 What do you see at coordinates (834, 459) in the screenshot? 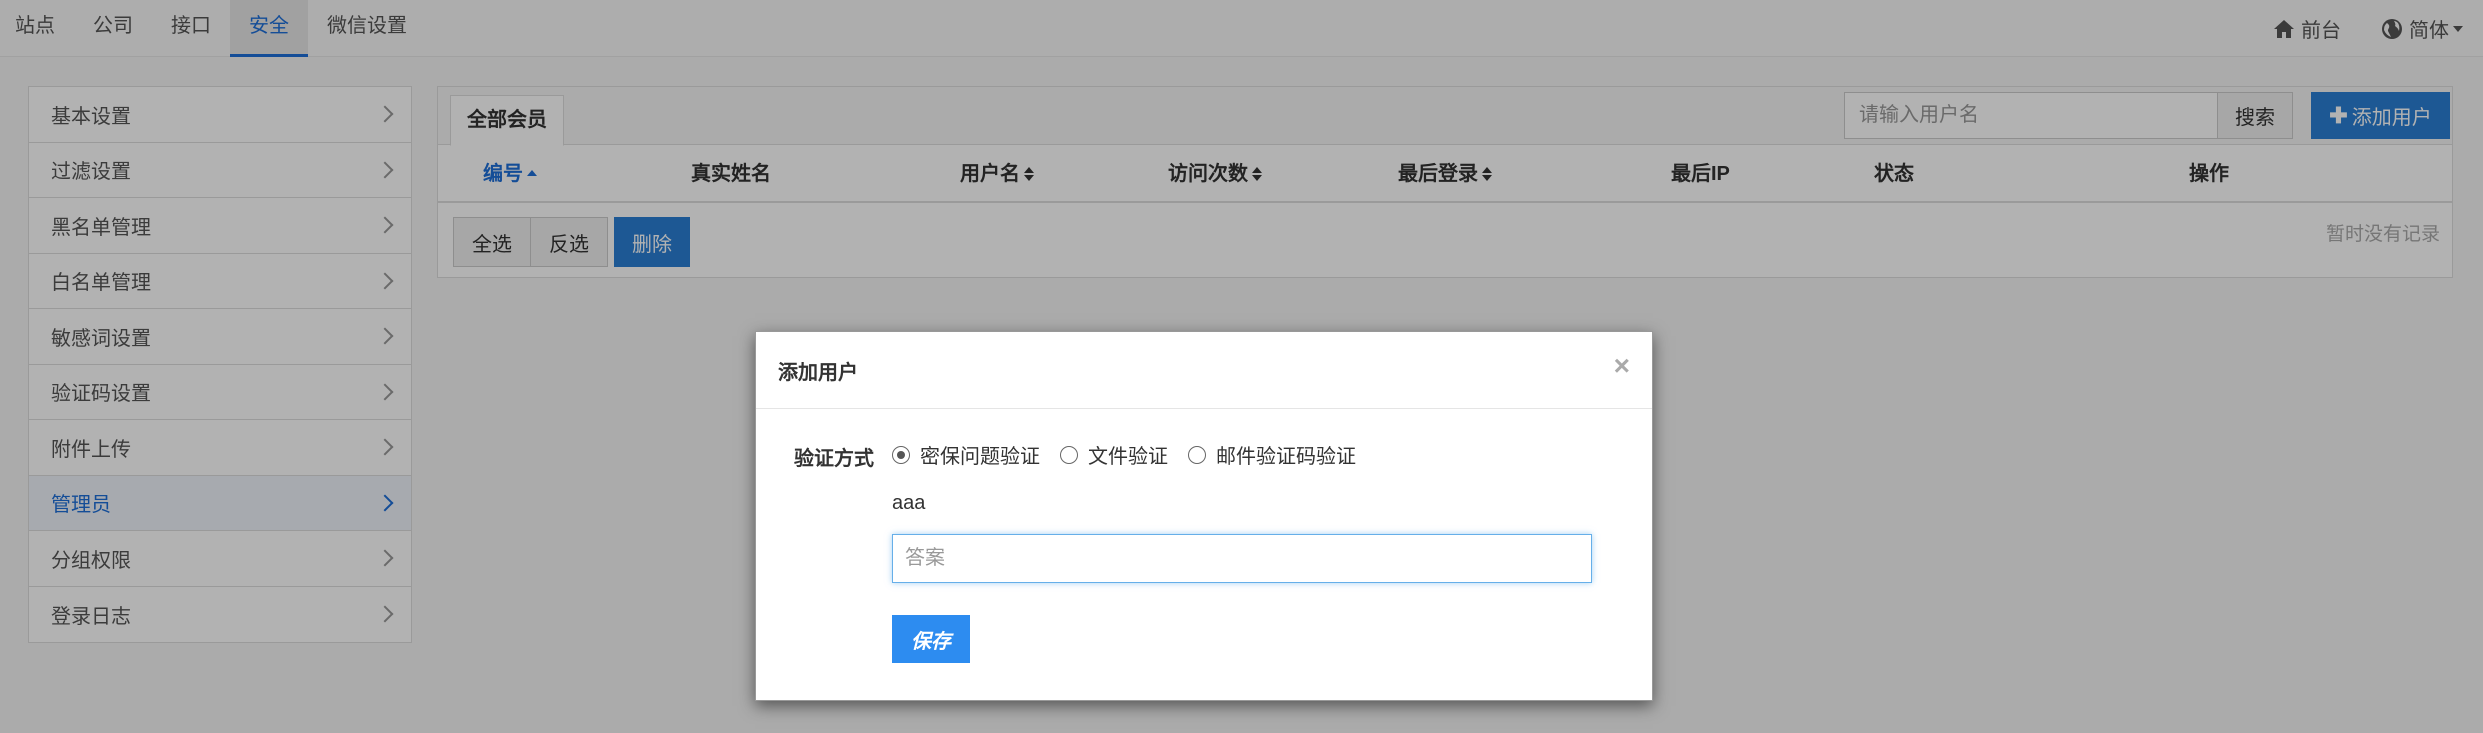
I see `verify-method-label: 验证方式` at bounding box center [834, 459].